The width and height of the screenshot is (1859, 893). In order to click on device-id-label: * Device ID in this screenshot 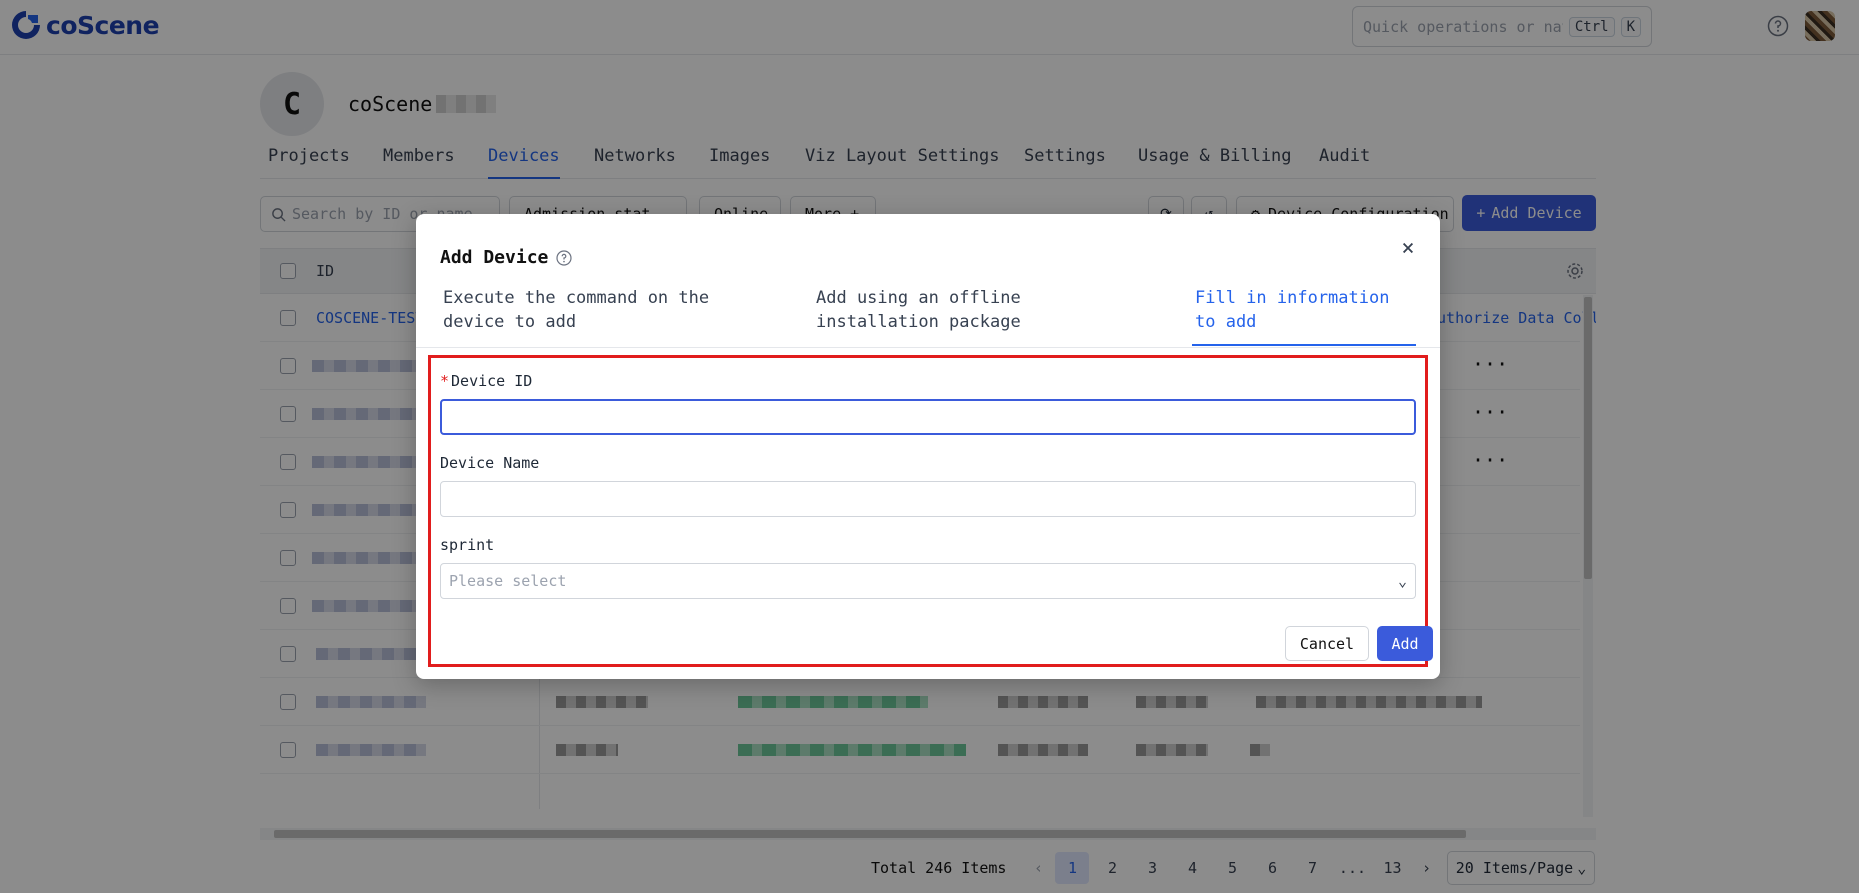, I will do `click(486, 381)`.